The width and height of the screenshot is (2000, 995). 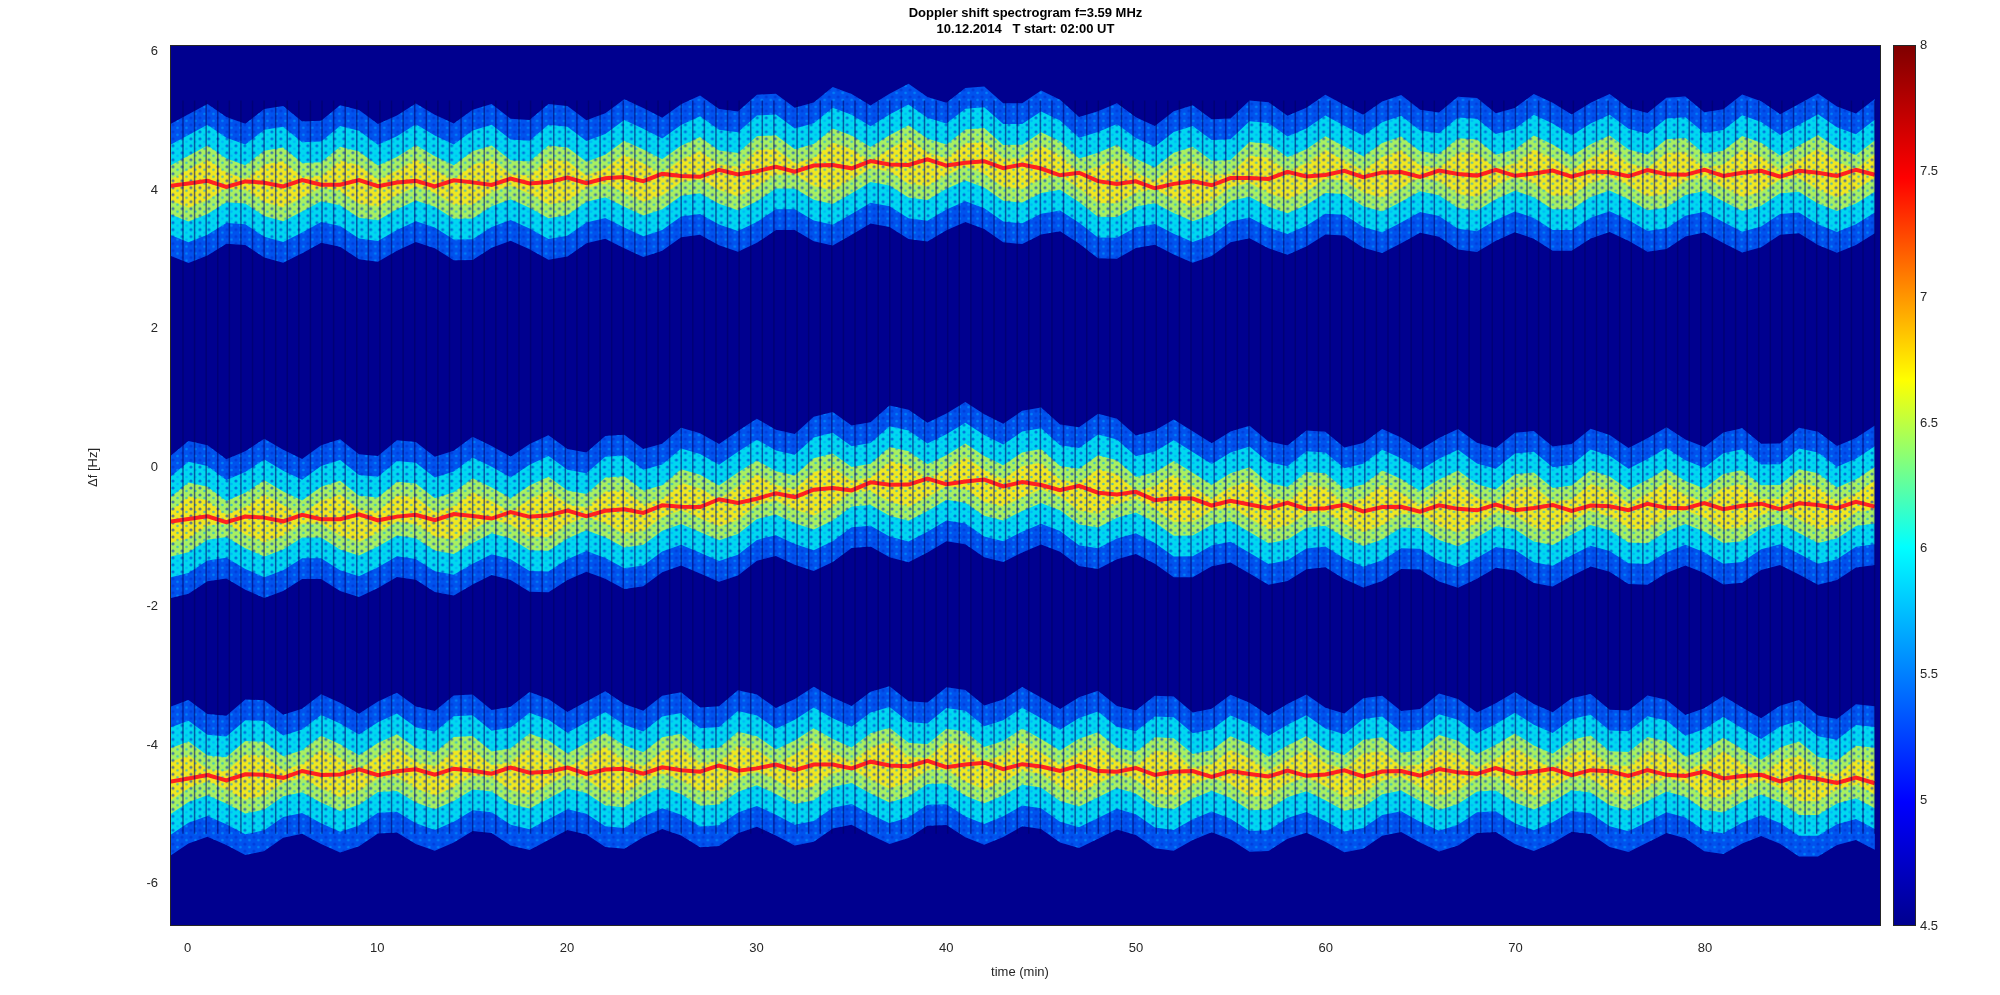 I want to click on y-tick-label: 6, so click(x=154, y=51).